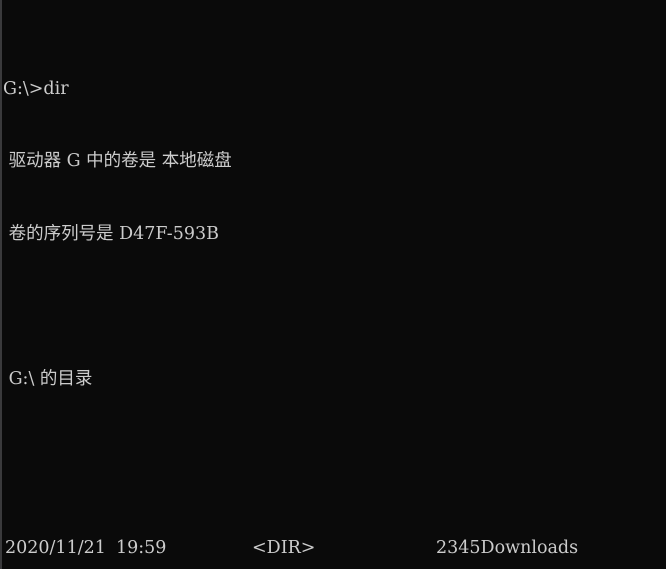  What do you see at coordinates (284, 548) in the screenshot?
I see `entry-dir-marker: <DIR>` at bounding box center [284, 548].